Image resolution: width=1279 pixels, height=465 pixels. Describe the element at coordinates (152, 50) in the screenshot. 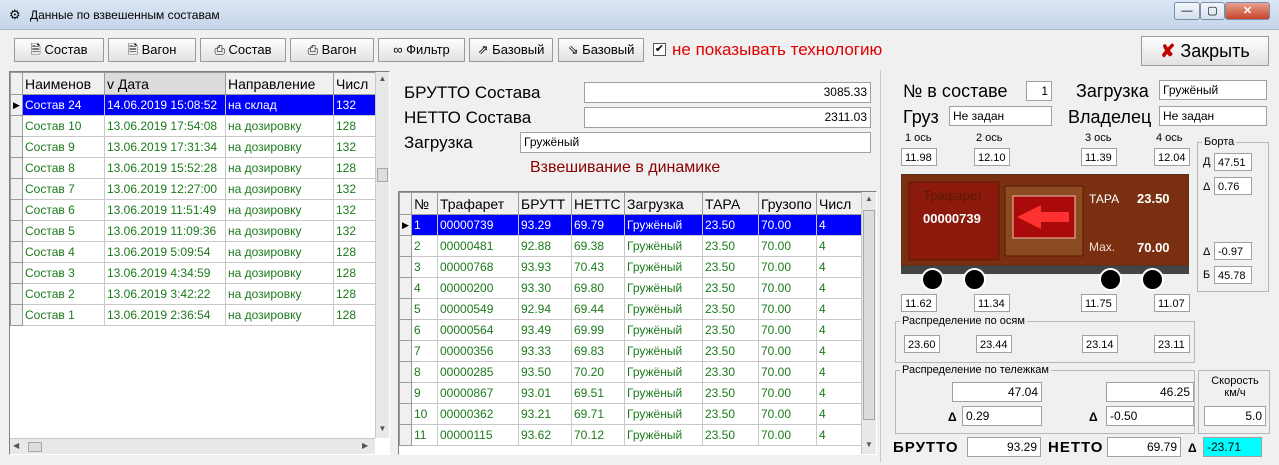

I see `print-wagon-button: 🗎 Вагон` at that location.